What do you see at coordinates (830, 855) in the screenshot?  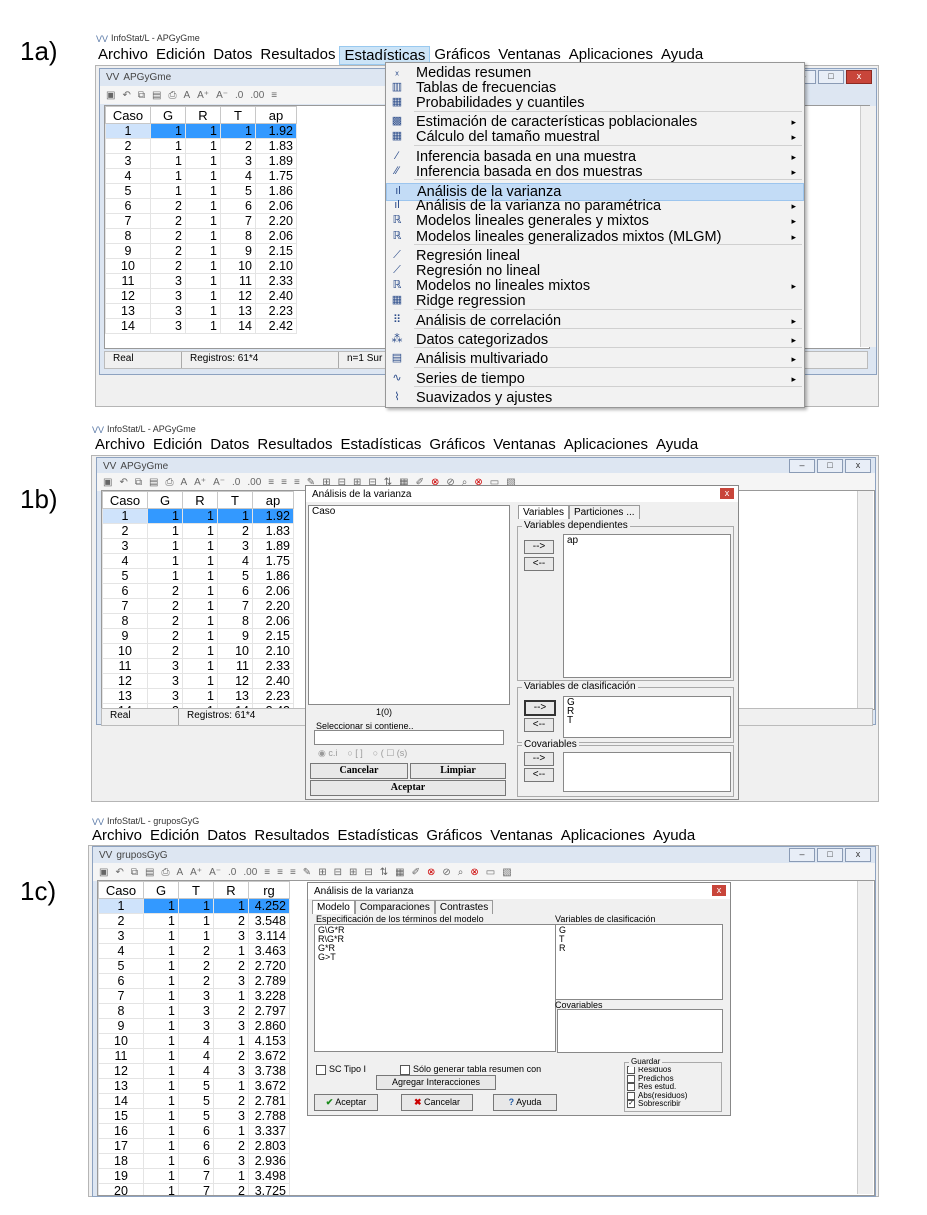 I see `maximize-button: □` at bounding box center [830, 855].